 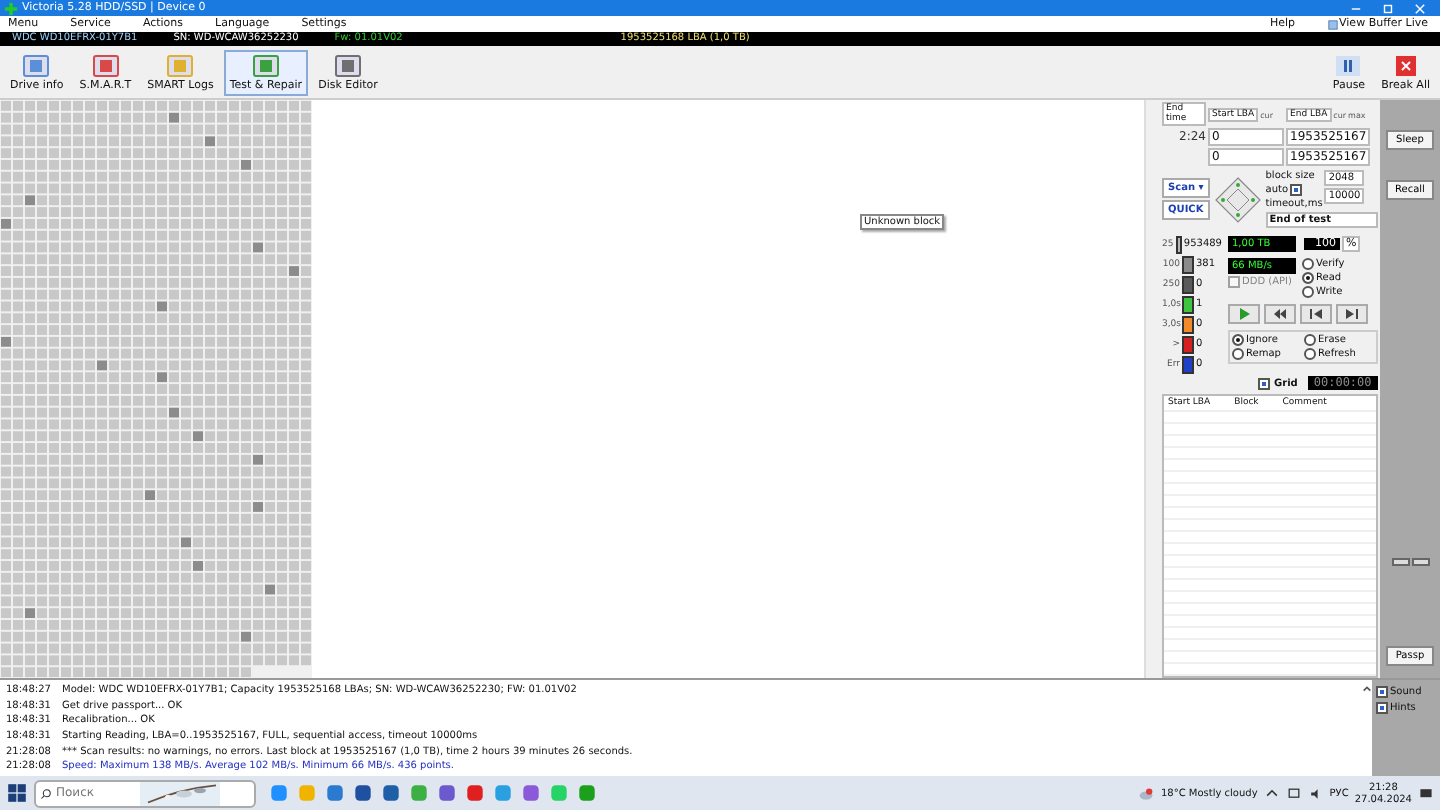 I want to click on cross-icon, so click(x=11, y=8).